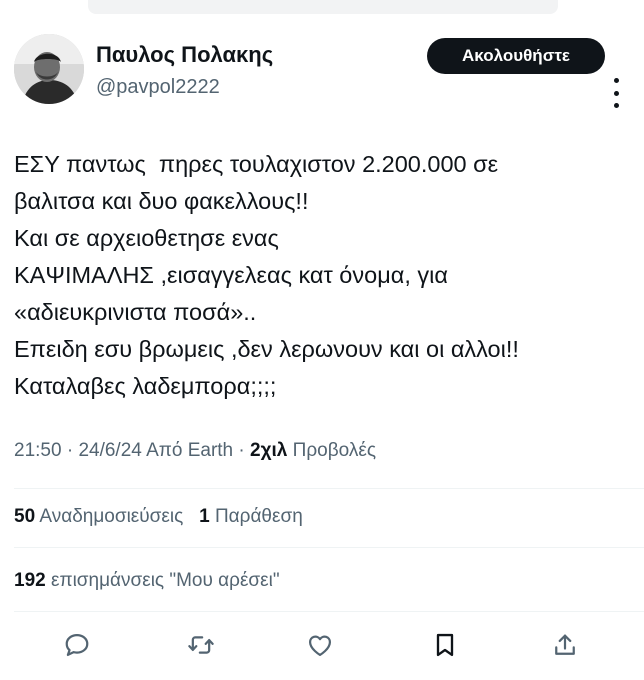 The width and height of the screenshot is (644, 680). What do you see at coordinates (184, 55) in the screenshot?
I see `author-name: Παυλος Πολακης` at bounding box center [184, 55].